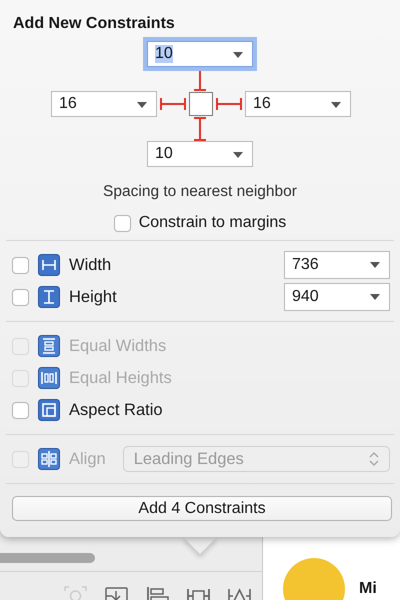 The image size is (400, 600). What do you see at coordinates (47, 558) in the screenshot?
I see `scrollbar` at bounding box center [47, 558].